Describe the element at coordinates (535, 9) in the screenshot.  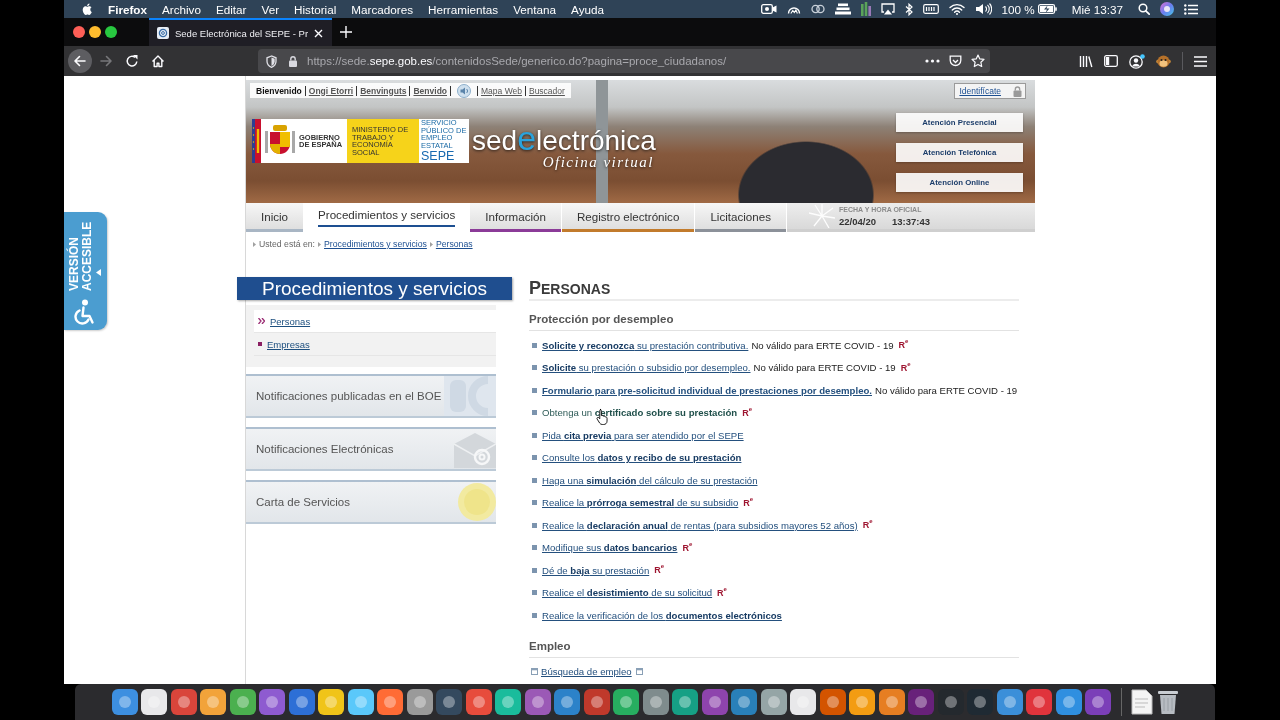
I see `menu-item: Ventana` at that location.